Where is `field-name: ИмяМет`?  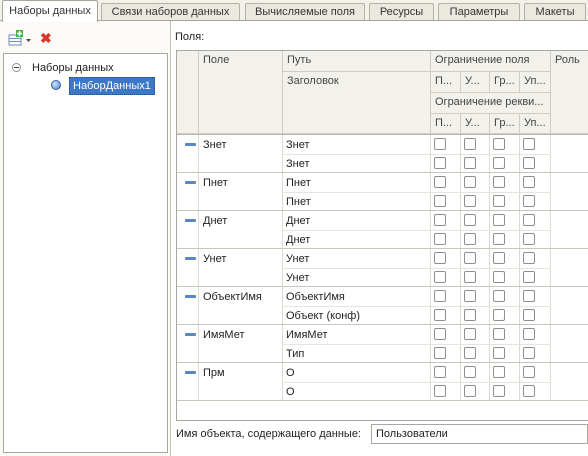 field-name: ИмяМет is located at coordinates (224, 335).